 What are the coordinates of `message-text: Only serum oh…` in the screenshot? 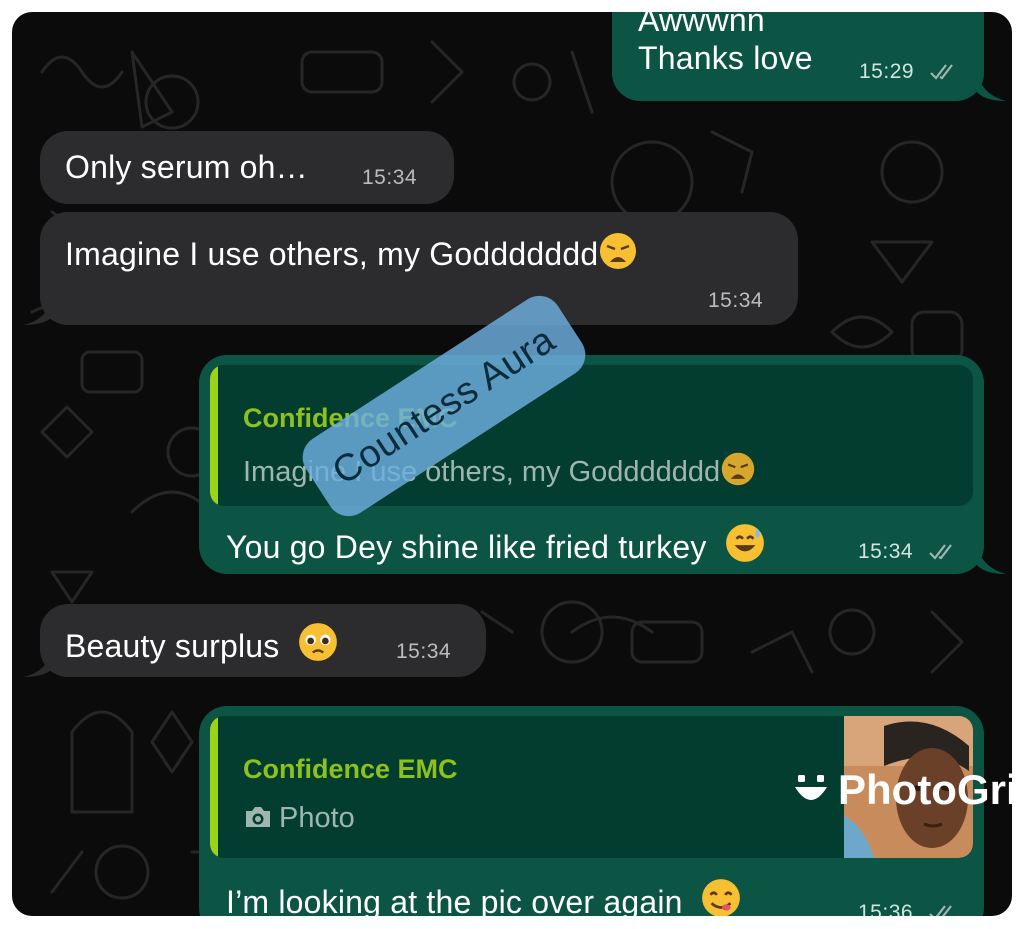 It's located at (186, 167).